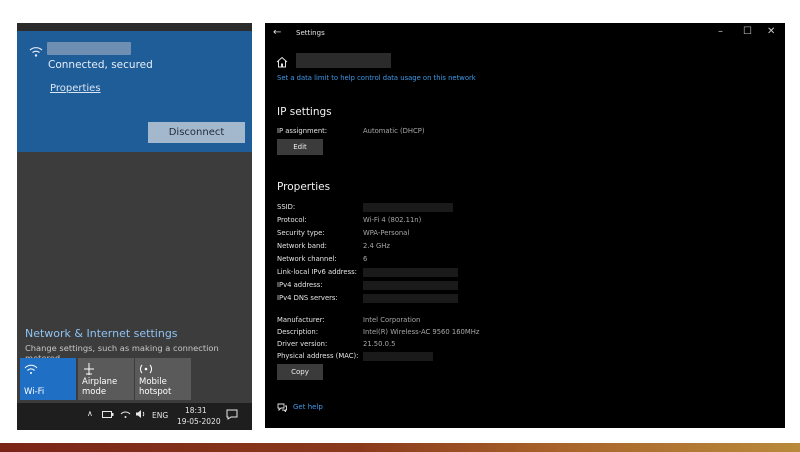 This screenshot has height=452, width=800. Describe the element at coordinates (304, 187) in the screenshot. I see `properties-heading: Properties` at that location.